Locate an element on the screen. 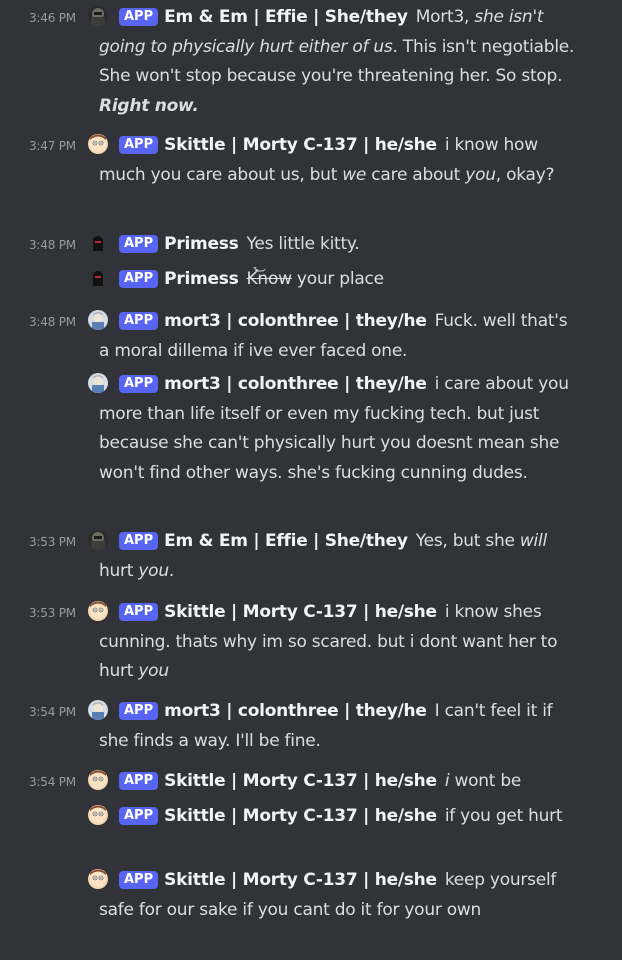 The width and height of the screenshot is (622, 960). message-text: Know is located at coordinates (269, 279).